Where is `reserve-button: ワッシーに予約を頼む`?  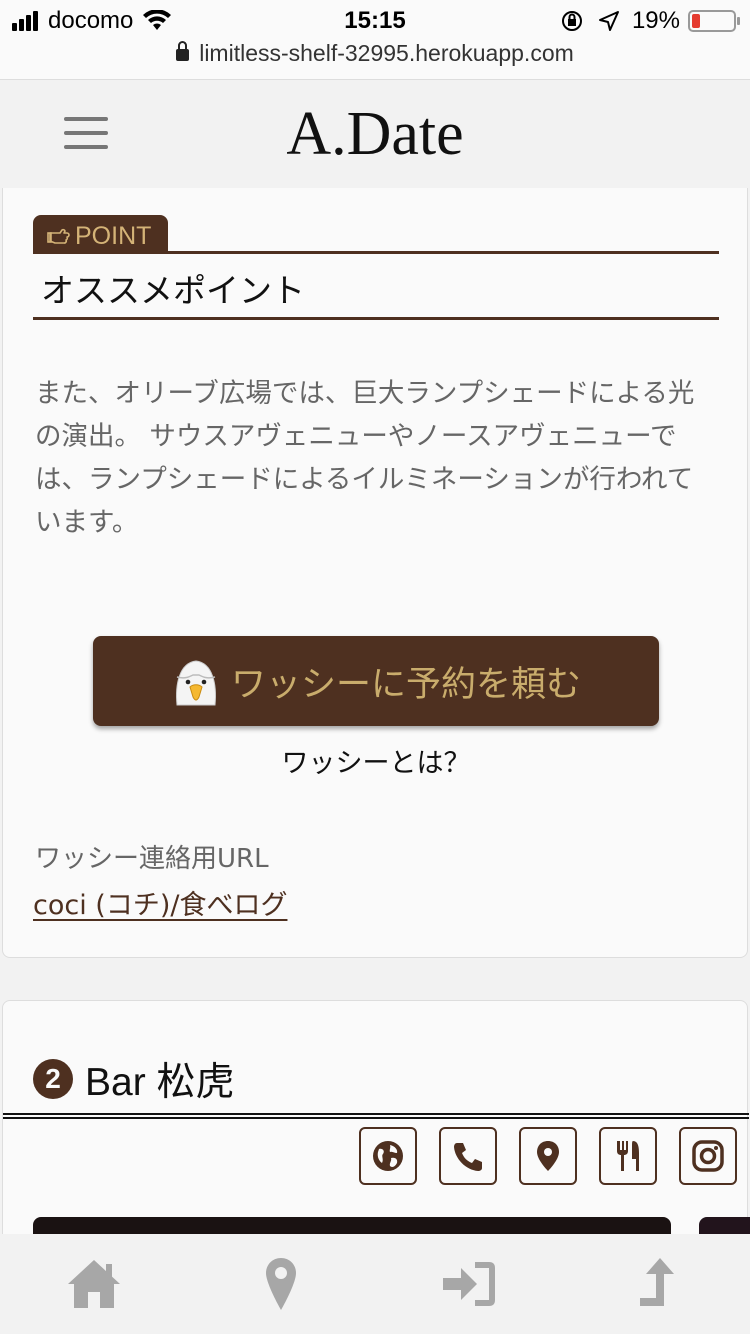 reserve-button: ワッシーに予約を頼む is located at coordinates (376, 681).